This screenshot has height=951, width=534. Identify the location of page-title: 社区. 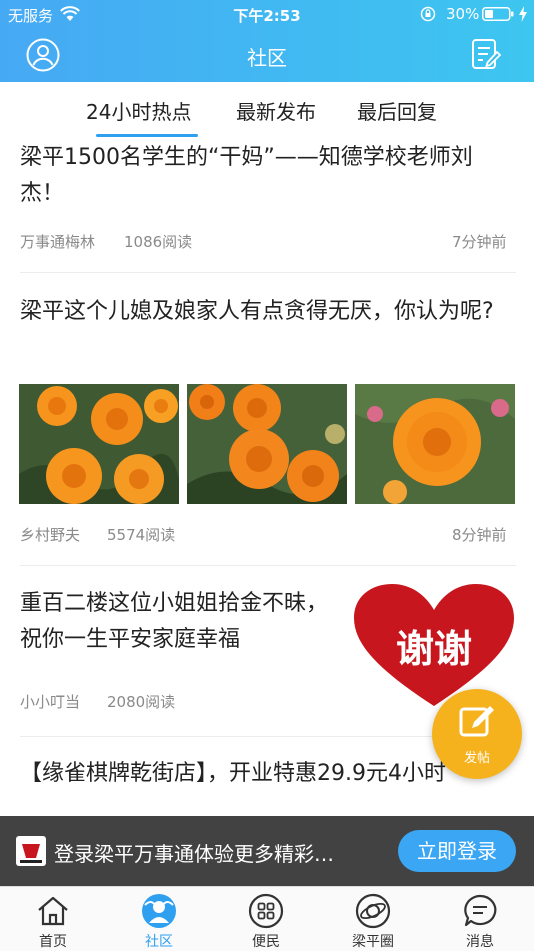
(267, 58).